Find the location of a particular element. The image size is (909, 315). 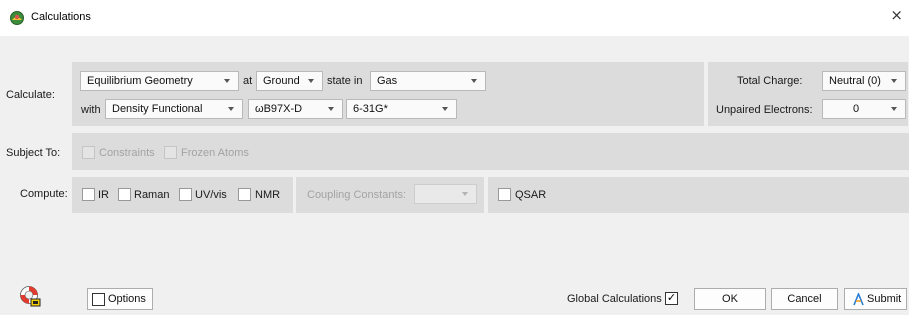

submit-label: Submit is located at coordinates (884, 299).